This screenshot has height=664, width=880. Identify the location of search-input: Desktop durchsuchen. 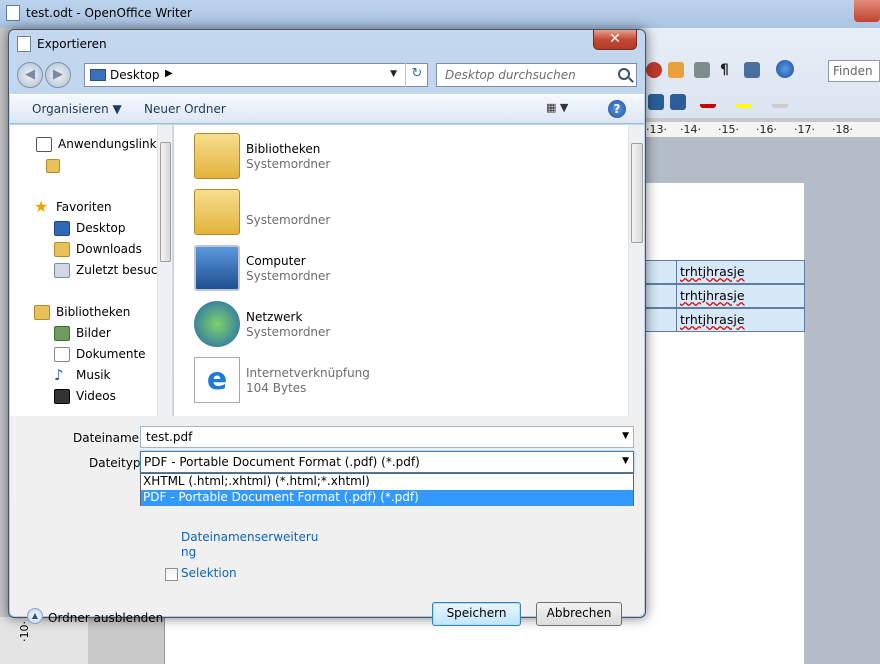
(536, 75).